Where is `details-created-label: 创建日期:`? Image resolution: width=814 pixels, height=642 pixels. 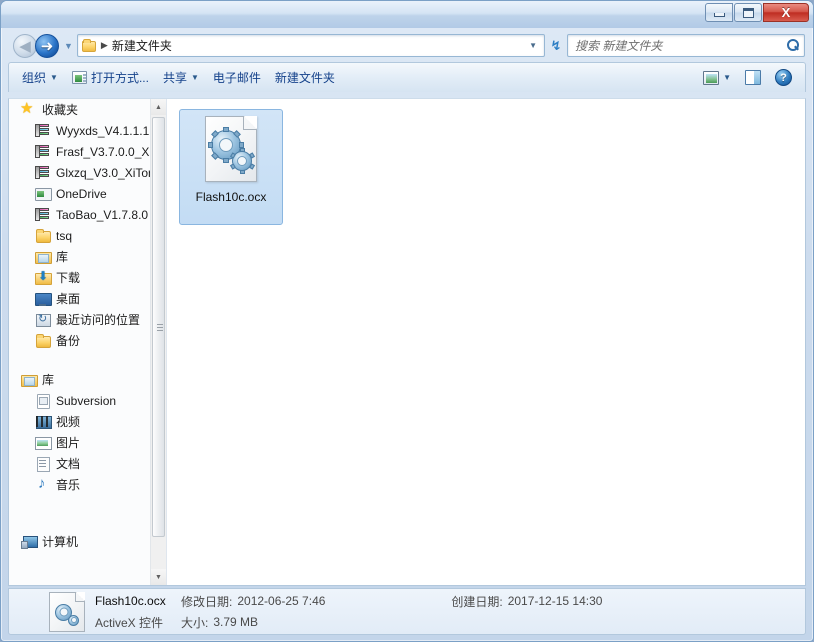
details-created-label: 创建日期: is located at coordinates (477, 601).